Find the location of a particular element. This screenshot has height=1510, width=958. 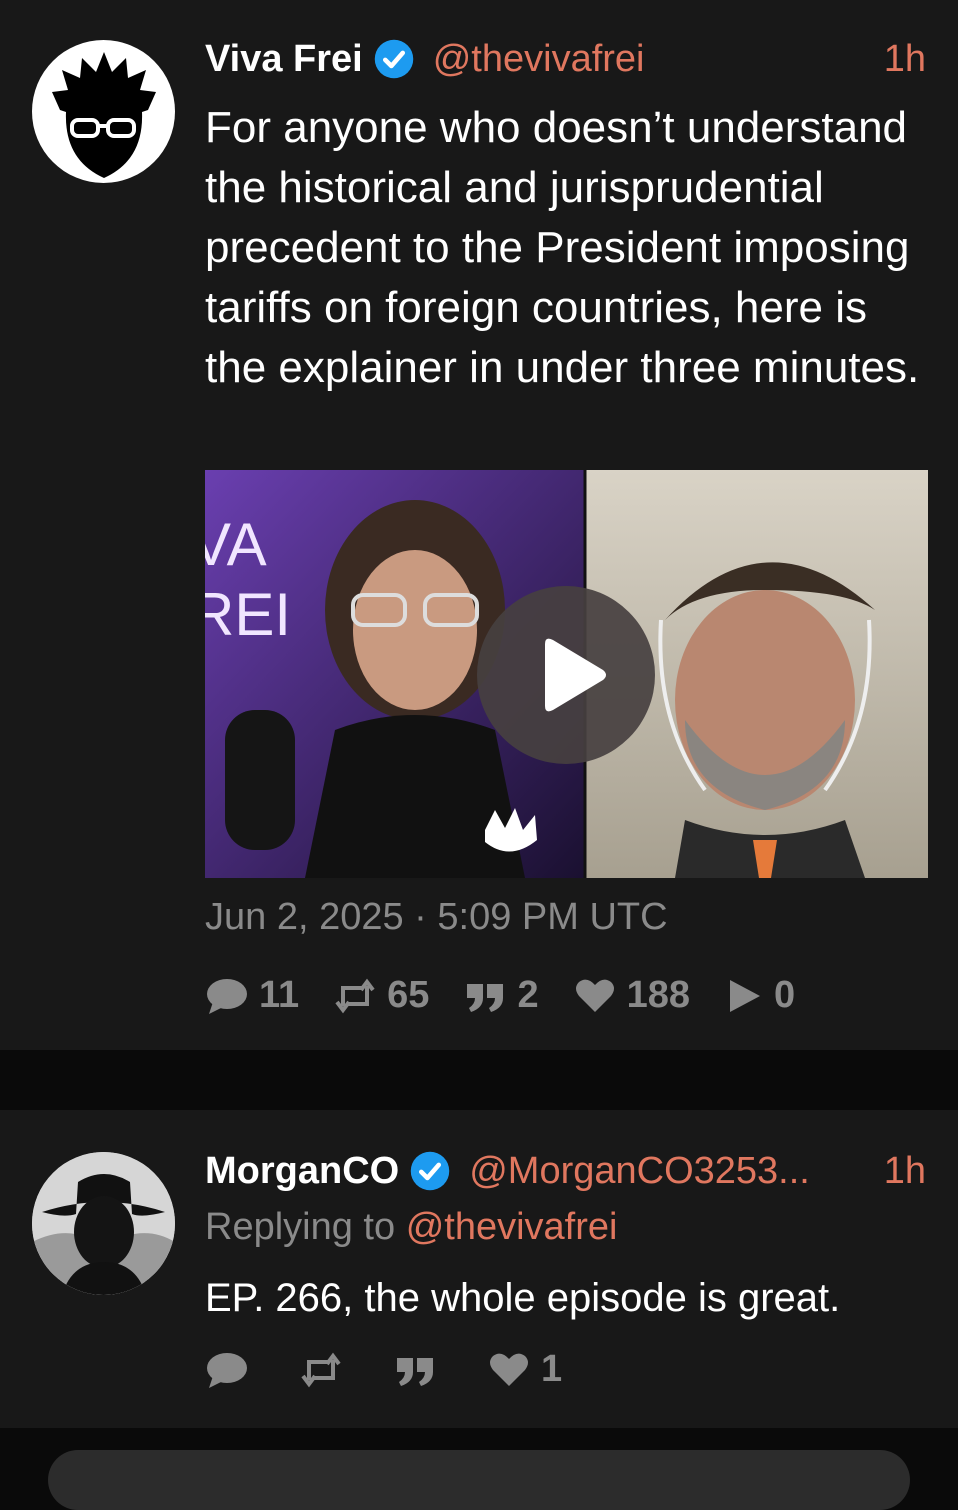

reply-quote-stat is located at coordinates (420, 1370).